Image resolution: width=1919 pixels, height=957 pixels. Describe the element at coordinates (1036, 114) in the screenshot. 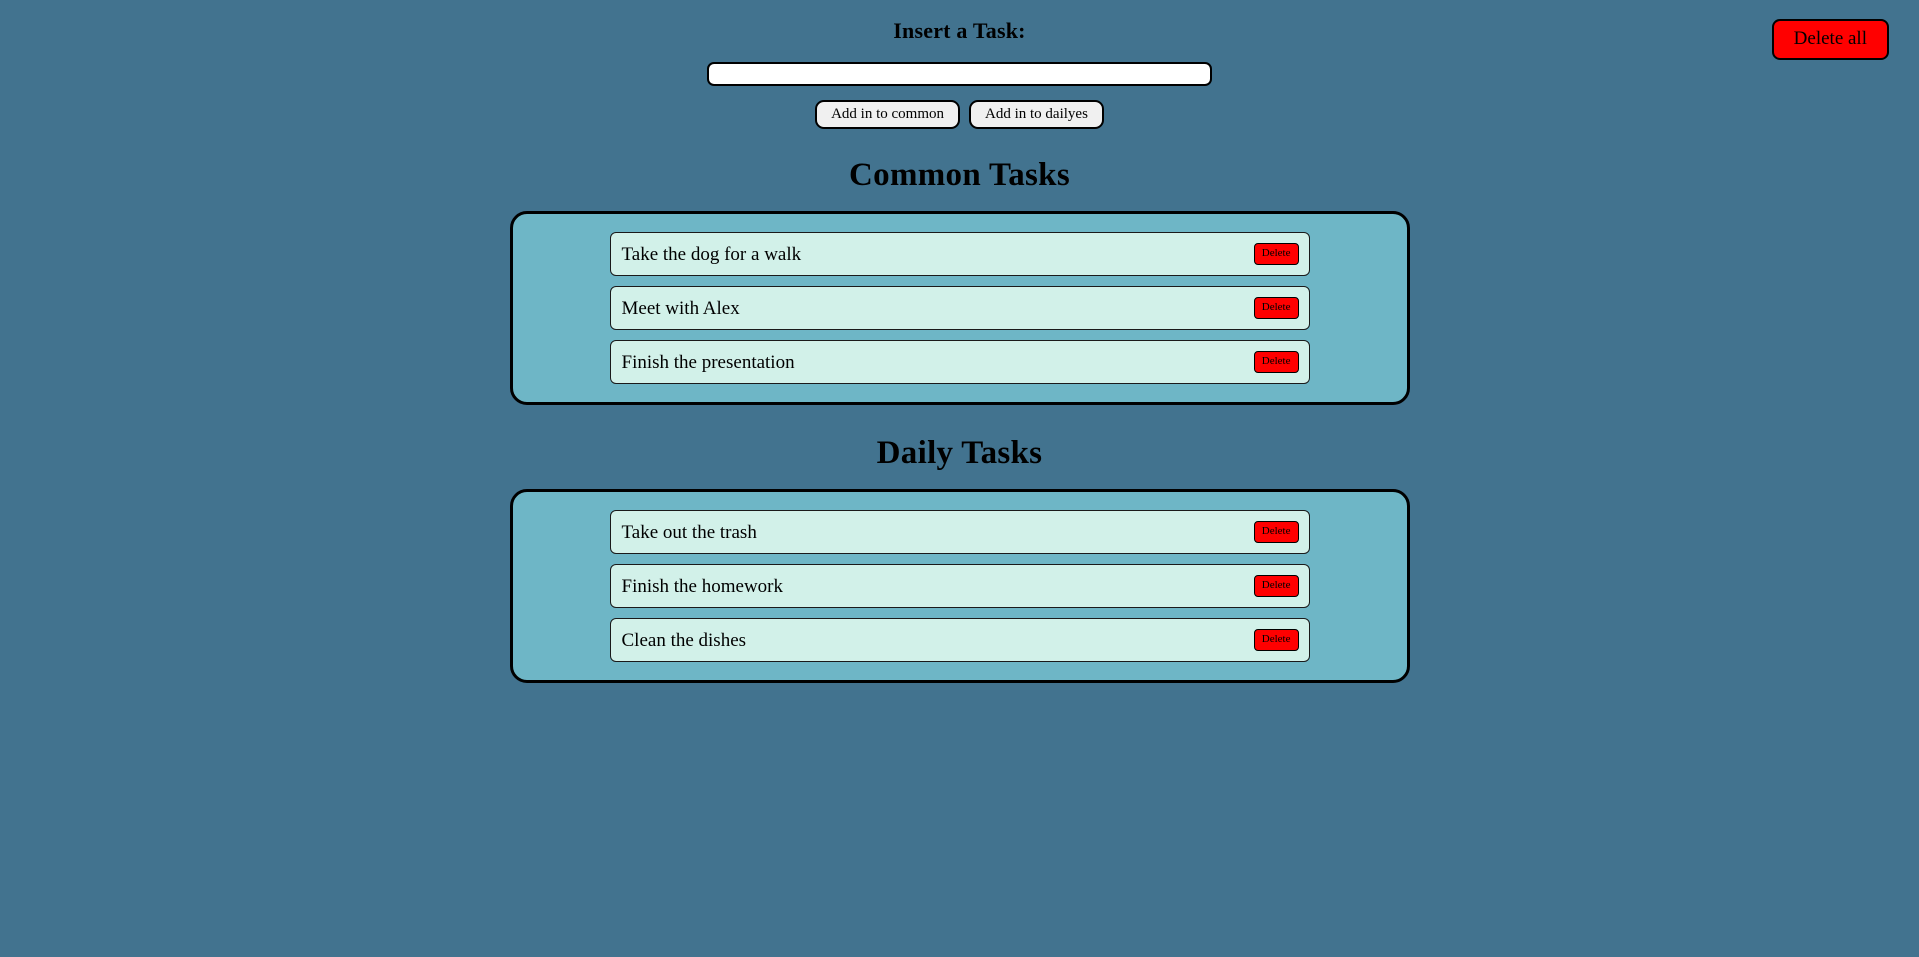

I see `add-to-dailyes-button: Add in to dailyes` at that location.